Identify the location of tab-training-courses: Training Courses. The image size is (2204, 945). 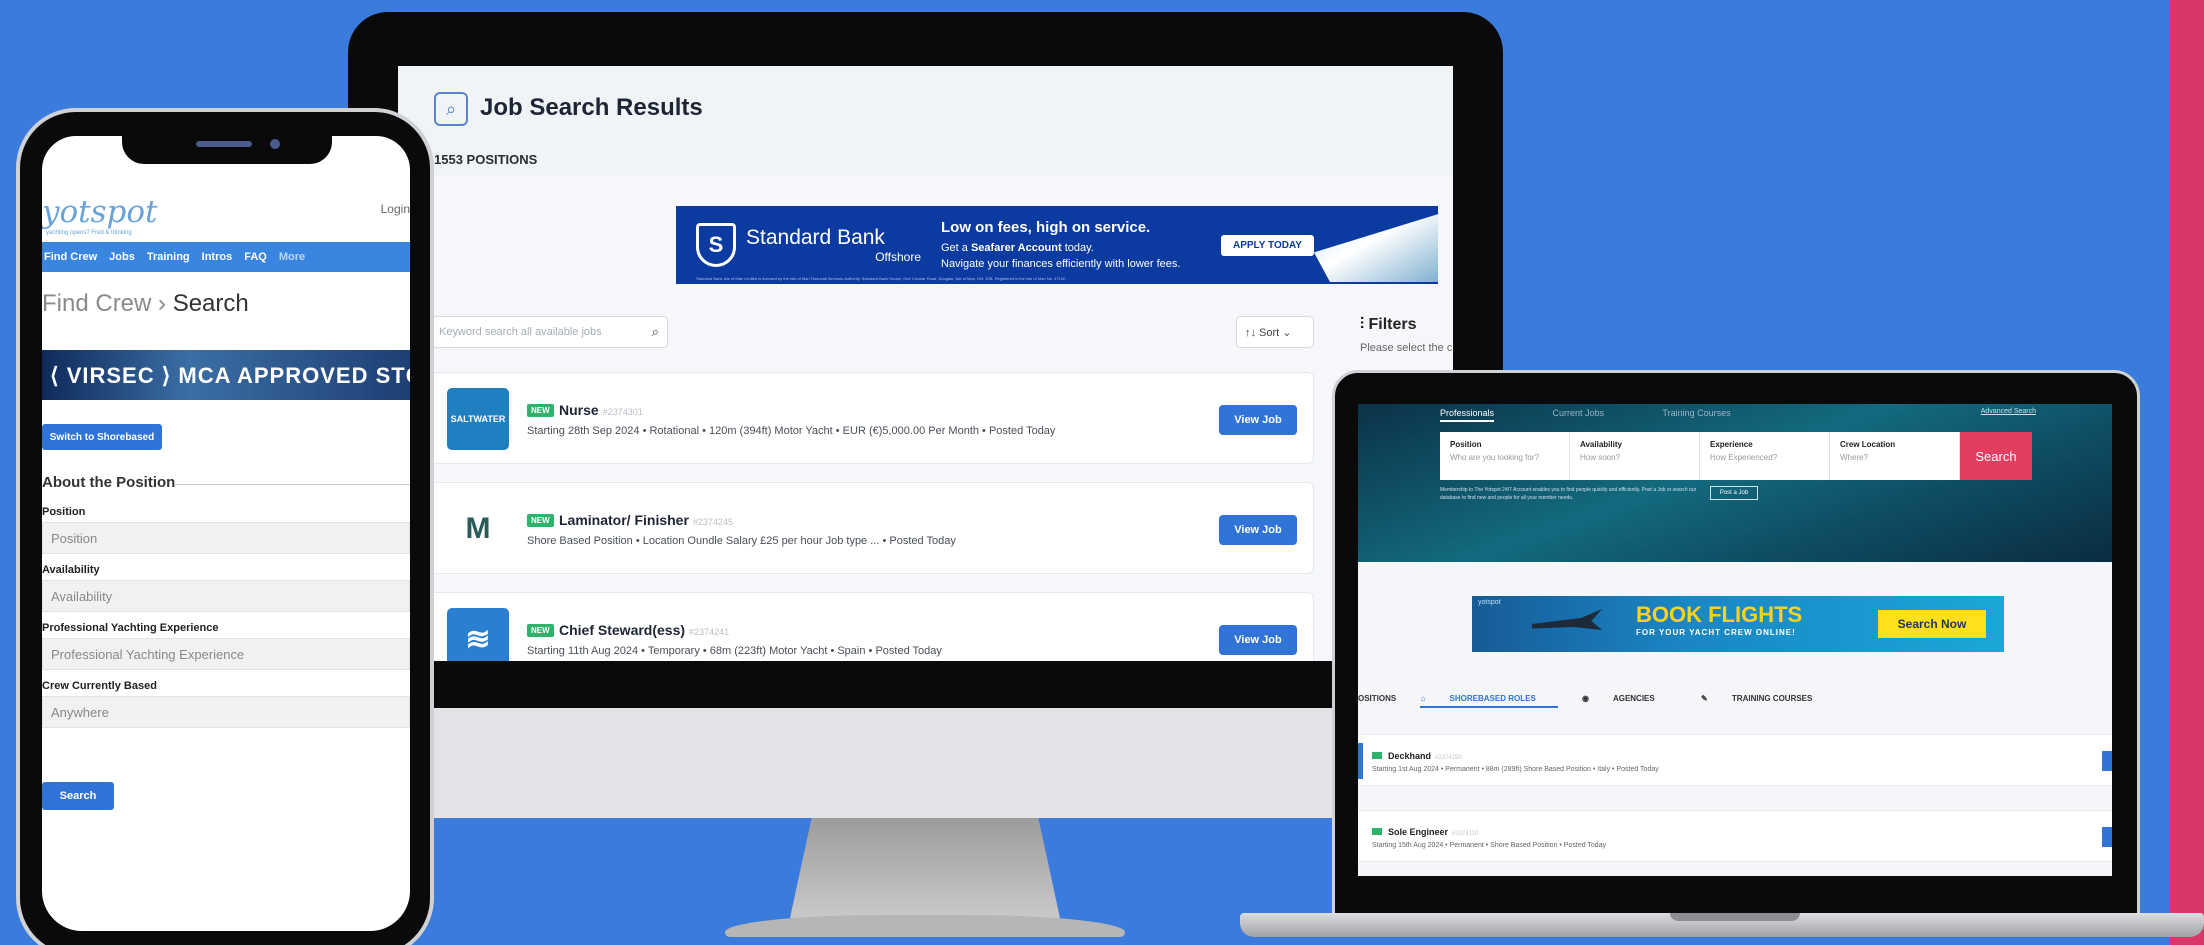
(1696, 413).